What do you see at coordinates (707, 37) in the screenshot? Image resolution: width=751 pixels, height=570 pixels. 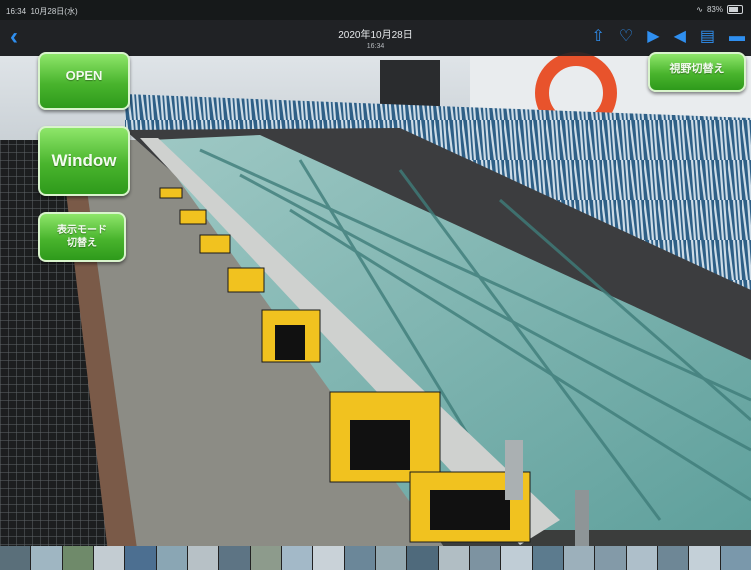 I see `trash-icon: ▤` at bounding box center [707, 37].